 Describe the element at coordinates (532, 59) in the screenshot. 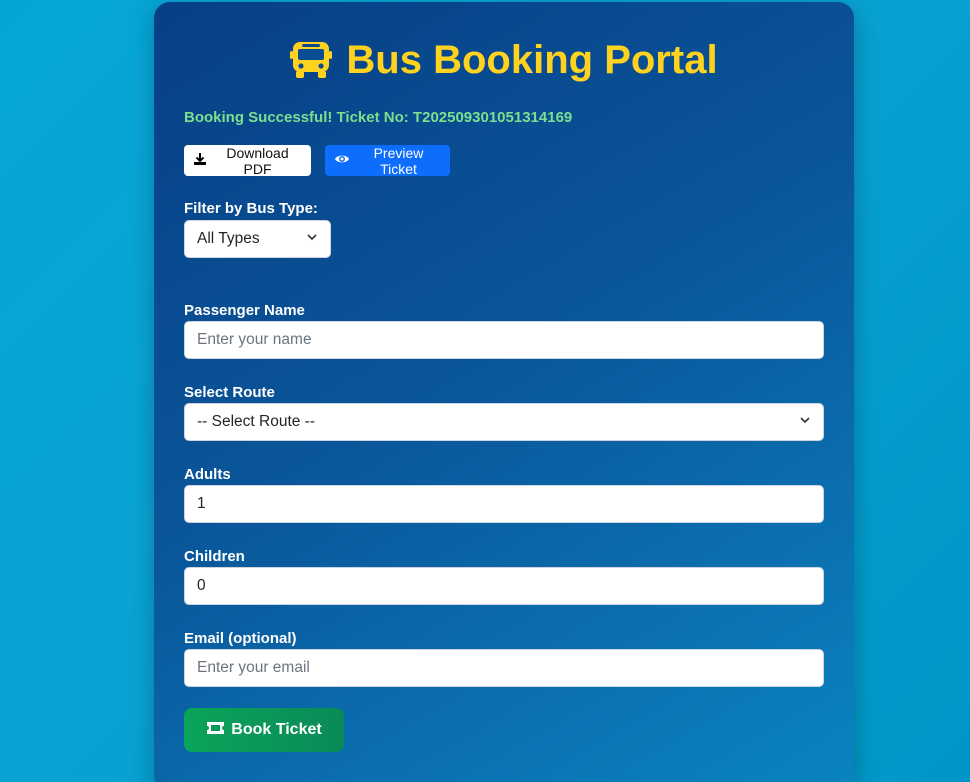

I see `title-text: Bus Booking Portal` at that location.